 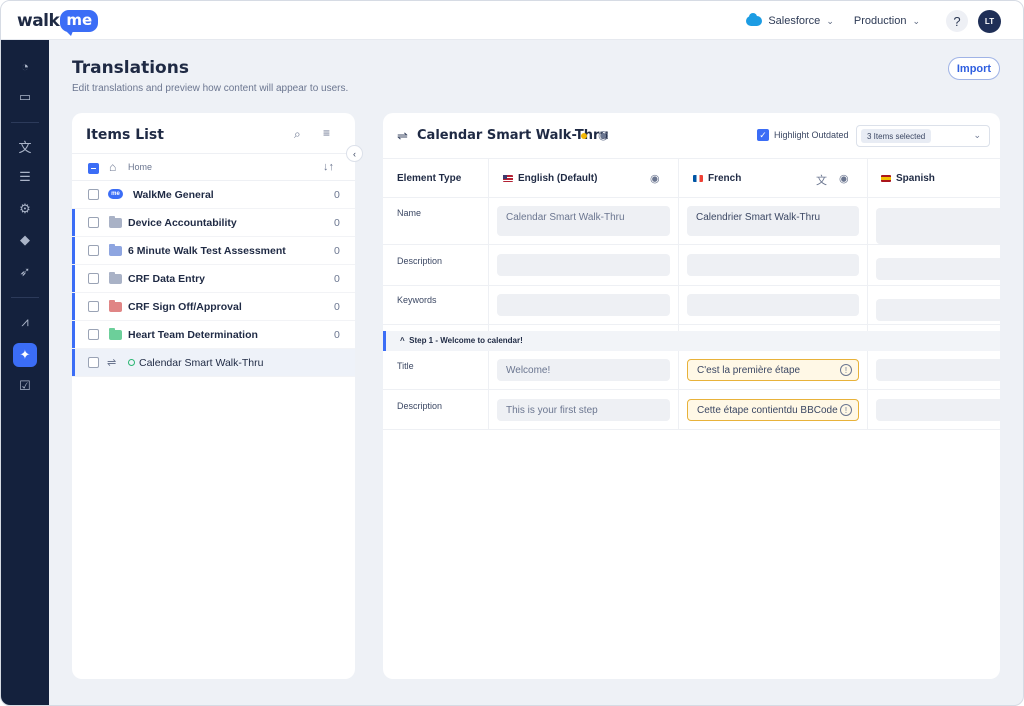 What do you see at coordinates (112, 167) in the screenshot?
I see `home-icon: ⌂` at bounding box center [112, 167].